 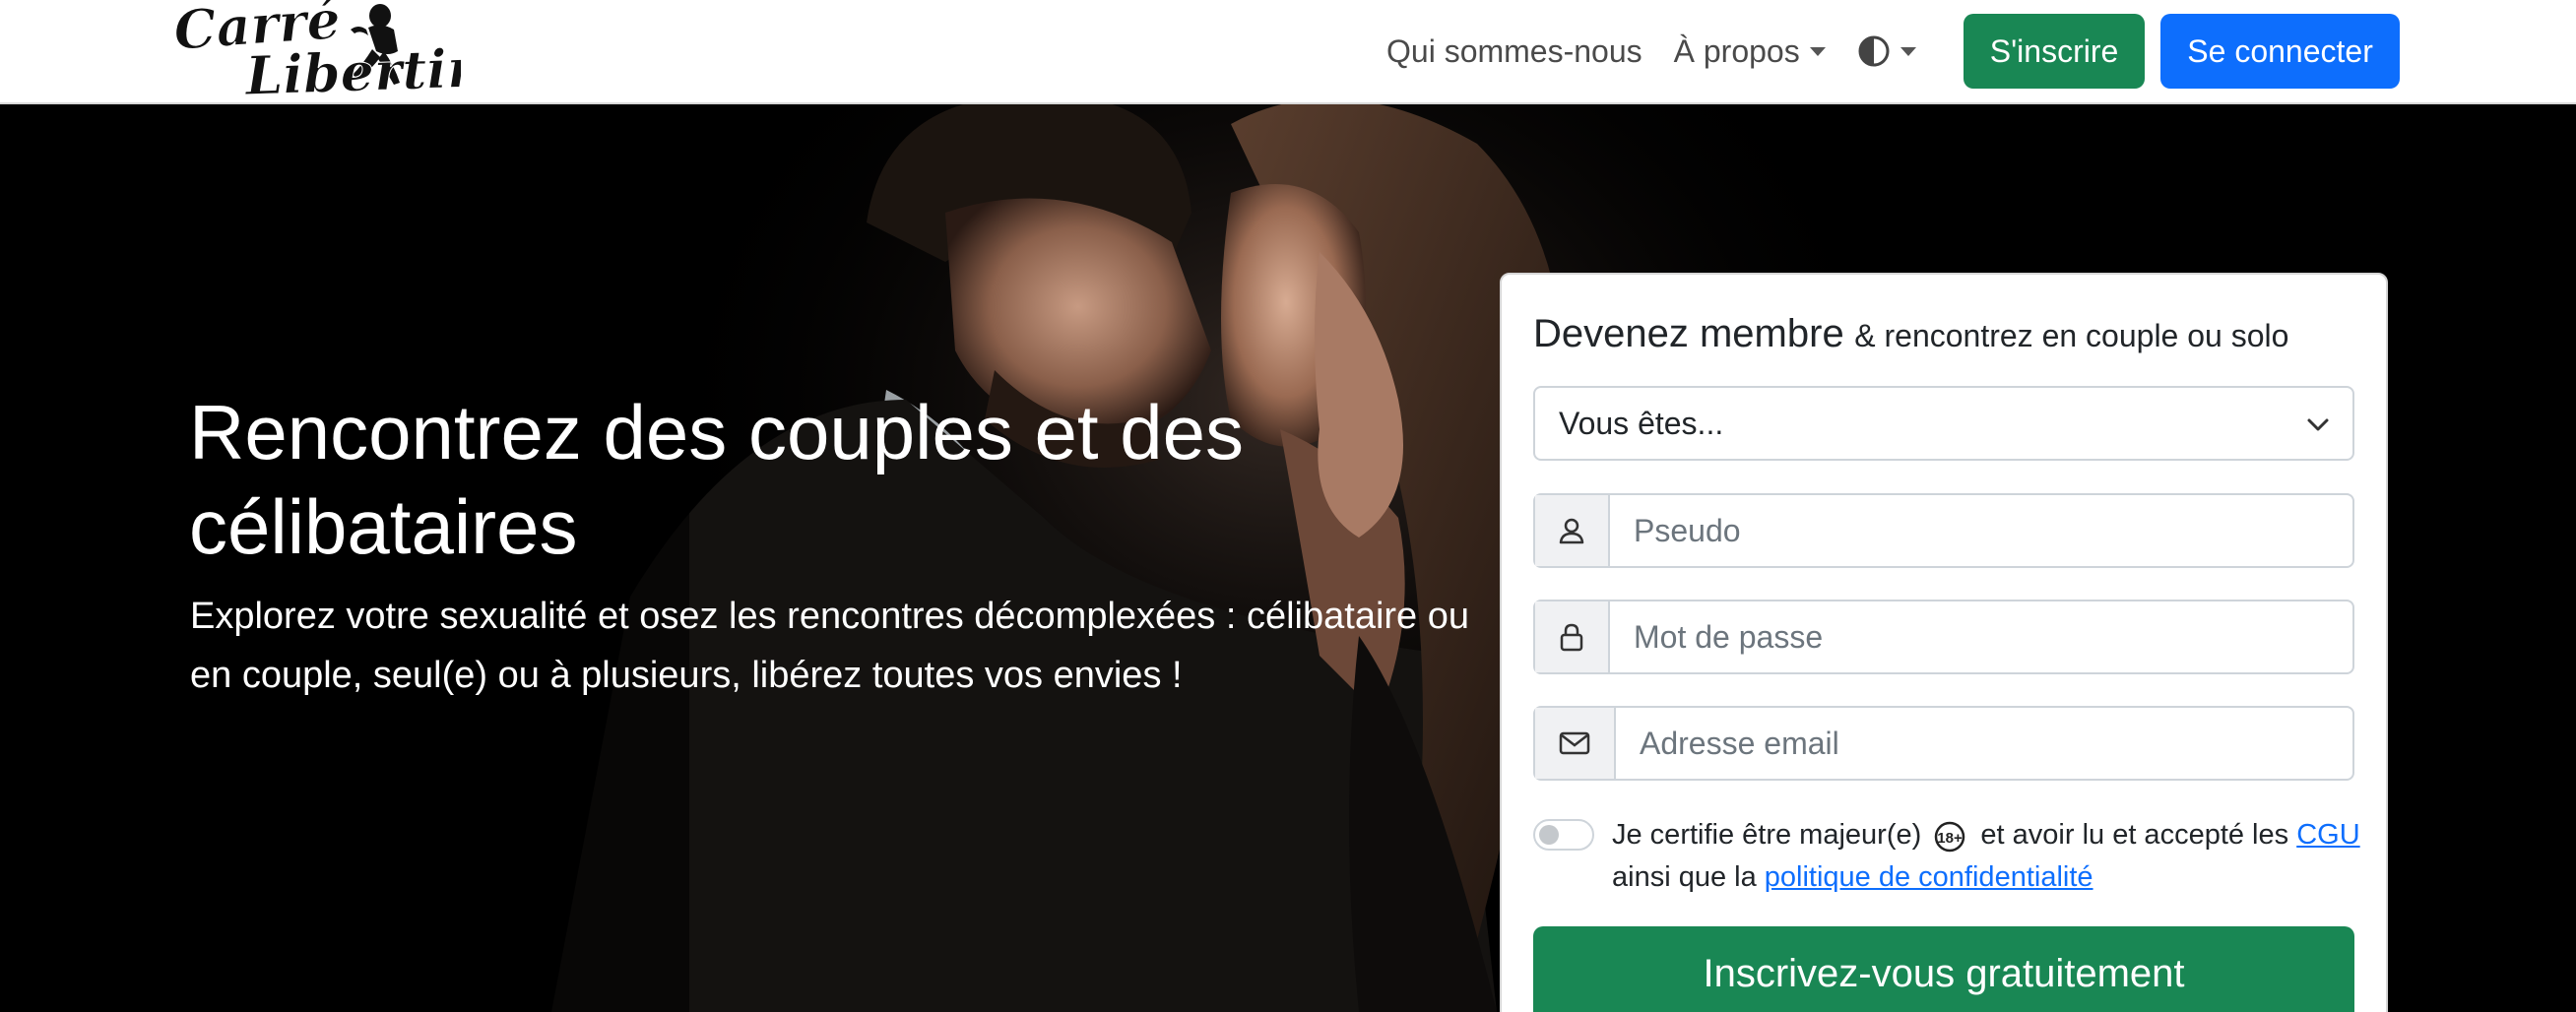 I want to click on nav-apropos-dropdown: À propos, so click(x=1750, y=51).